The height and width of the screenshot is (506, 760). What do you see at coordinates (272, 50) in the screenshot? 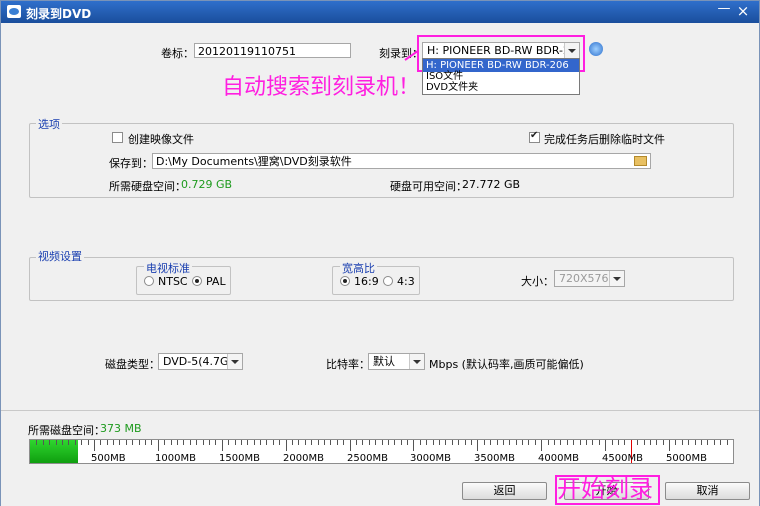
I see `volume-input: 20120119110751` at bounding box center [272, 50].